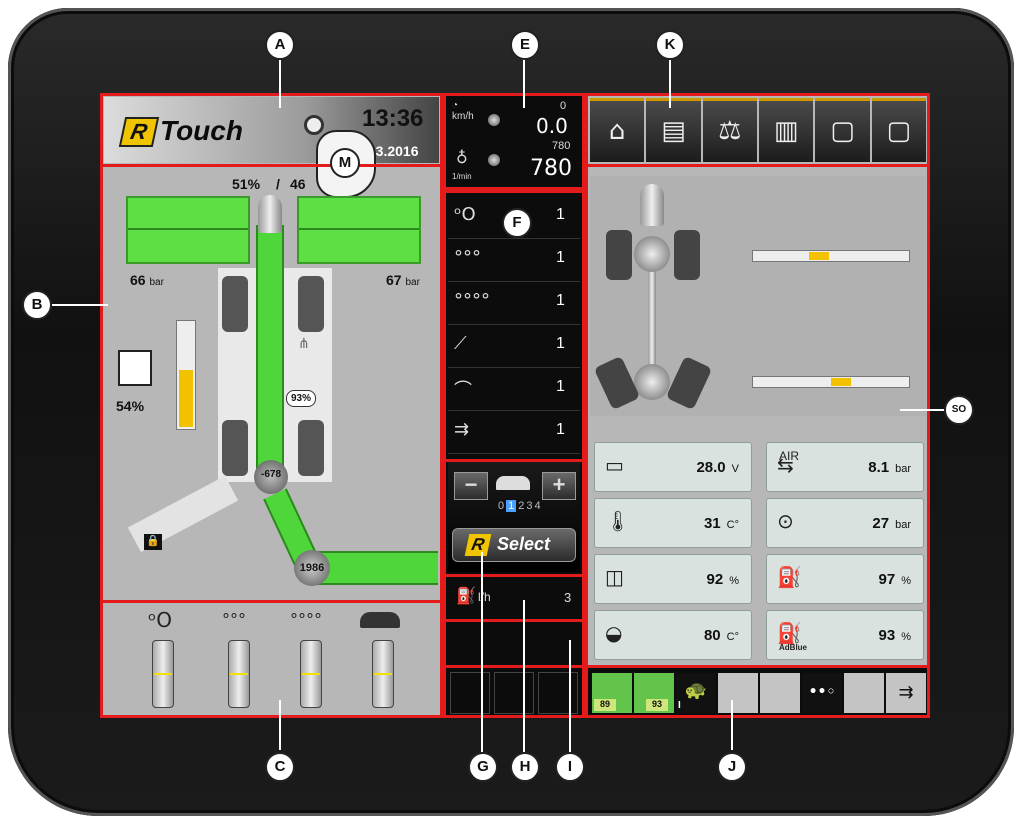 Image resolution: width=1022 pixels, height=819 pixels. I want to click on callout-a: A, so click(280, 45).